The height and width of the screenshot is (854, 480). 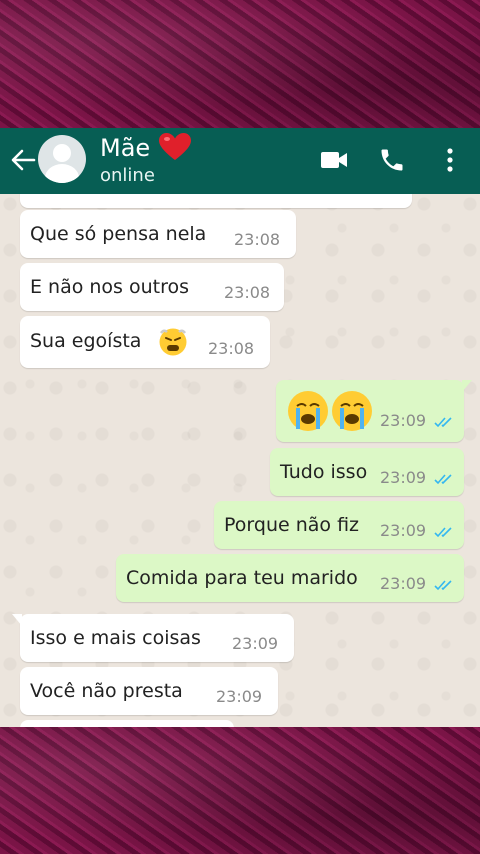 What do you see at coordinates (118, 234) in the screenshot?
I see `message-text: Que só pensa nela` at bounding box center [118, 234].